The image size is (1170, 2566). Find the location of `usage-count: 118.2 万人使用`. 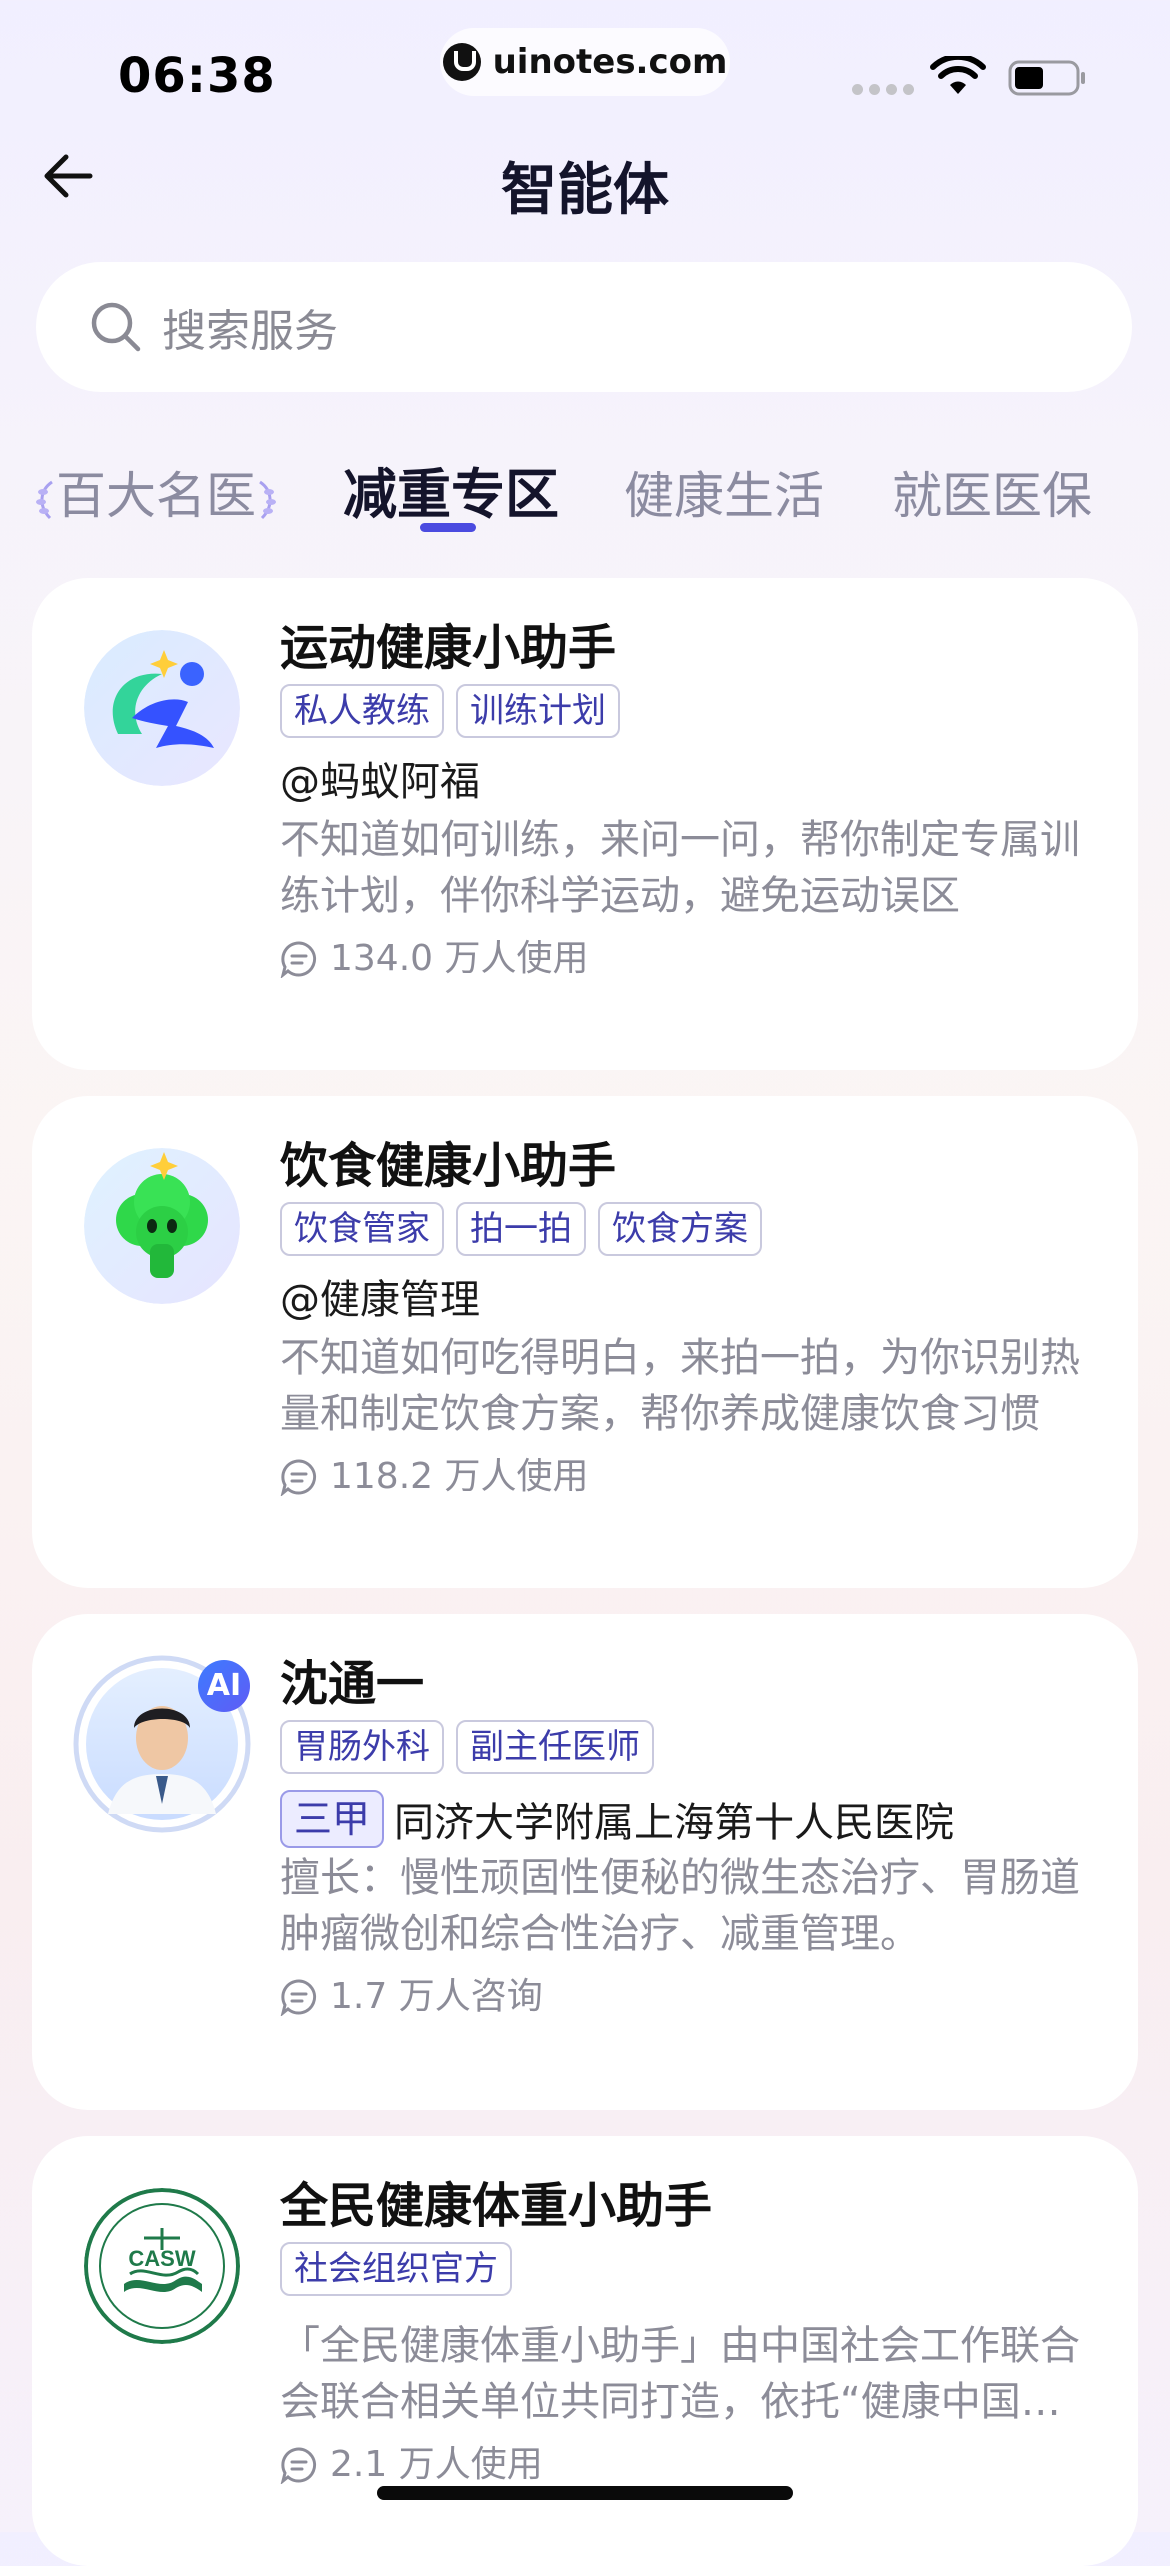

usage-count: 118.2 万人使用 is located at coordinates (459, 1476).